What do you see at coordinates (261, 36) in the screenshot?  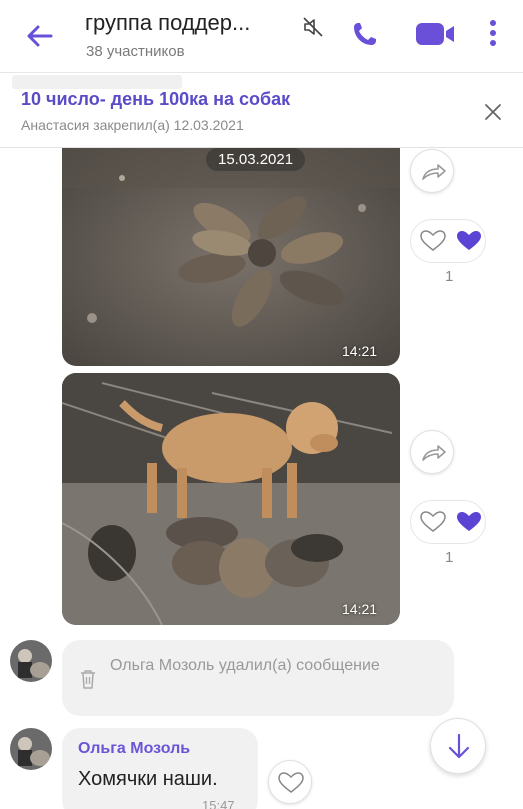 I see `chat-header: группа поддер... 38 участников` at bounding box center [261, 36].